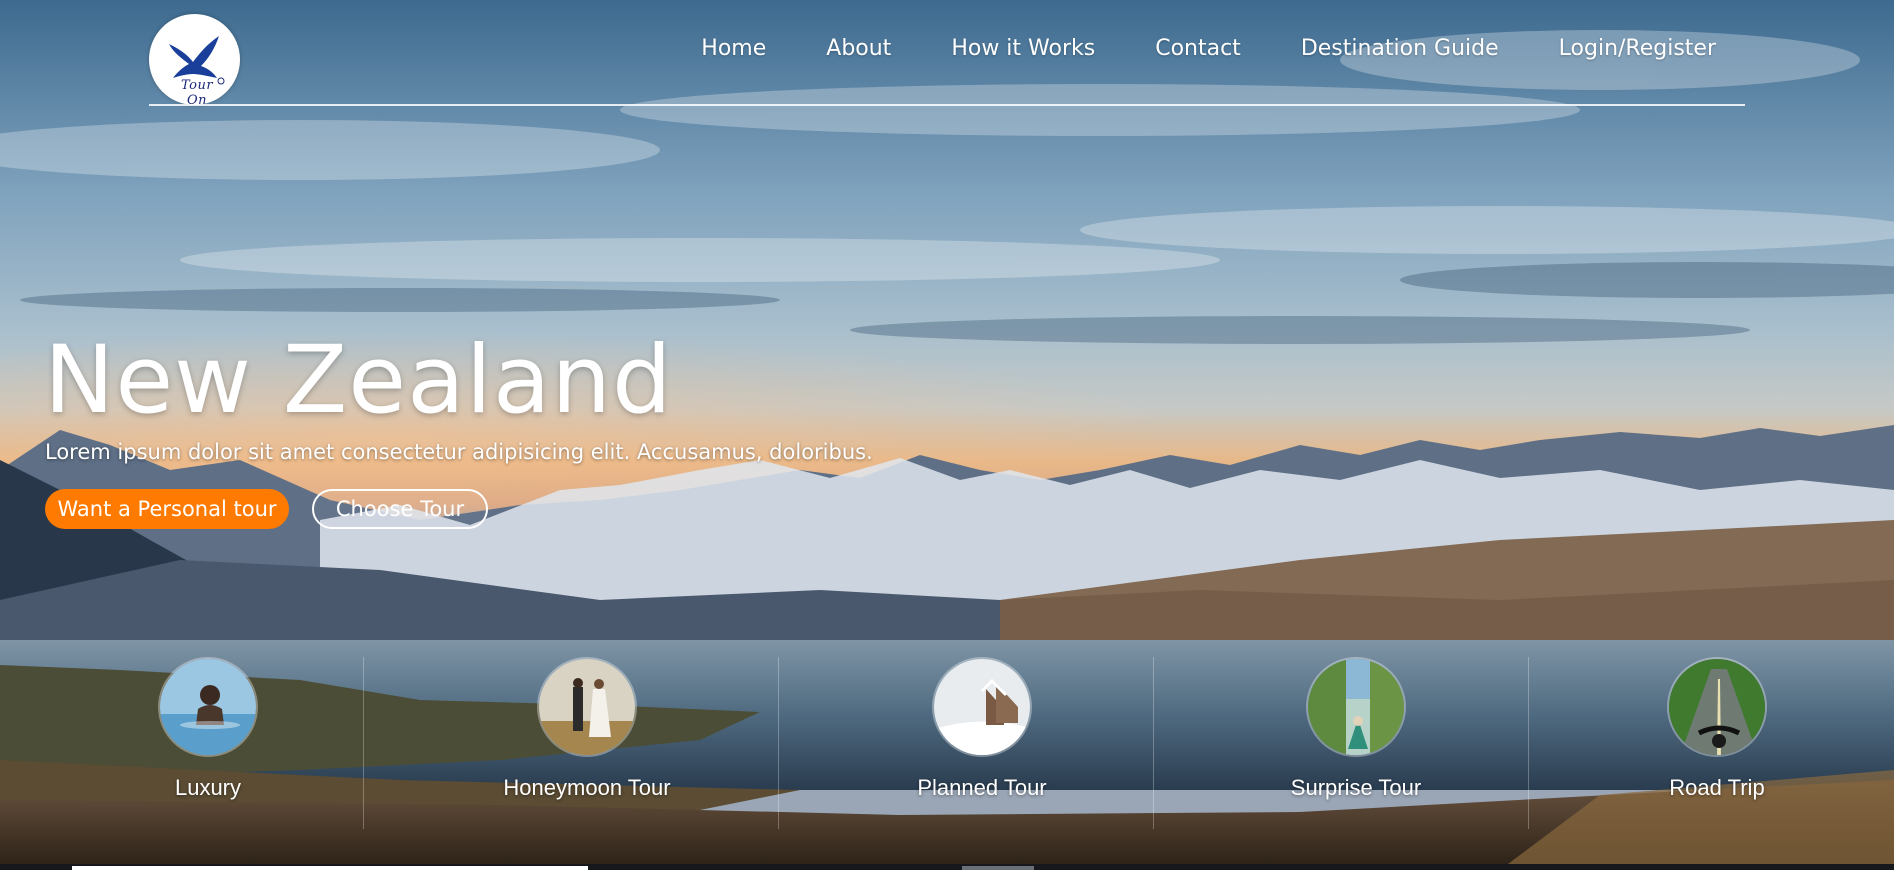  Describe the element at coordinates (400, 509) in the screenshot. I see `choose-tour-button: Choose Tour` at that location.